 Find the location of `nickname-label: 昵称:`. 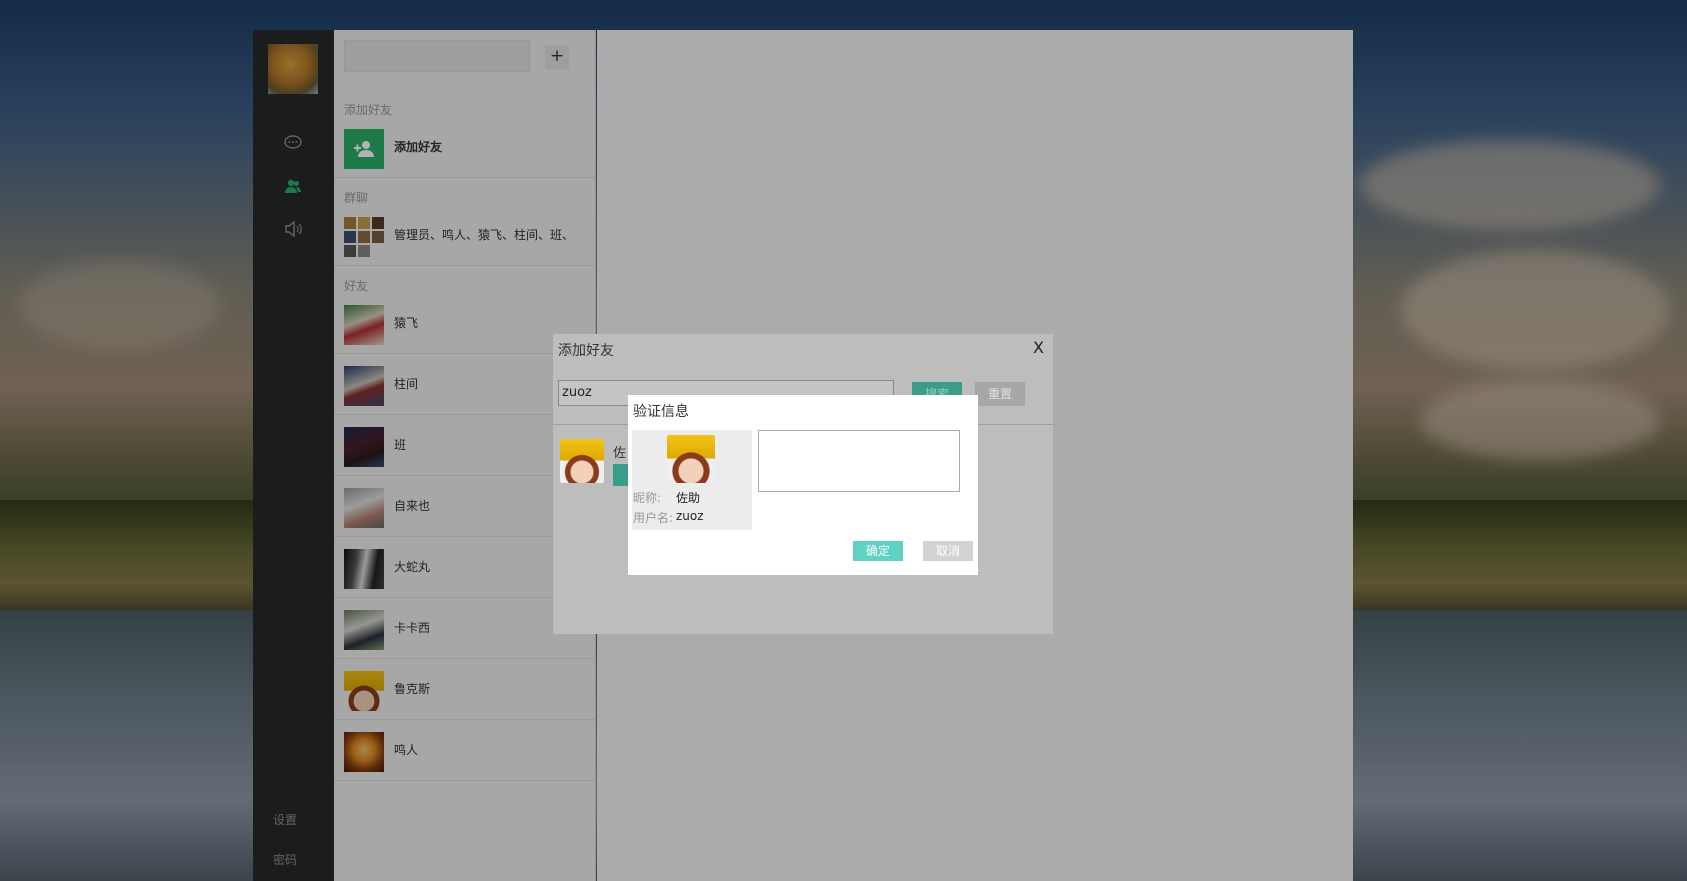

nickname-label: 昵称: is located at coordinates (647, 498).